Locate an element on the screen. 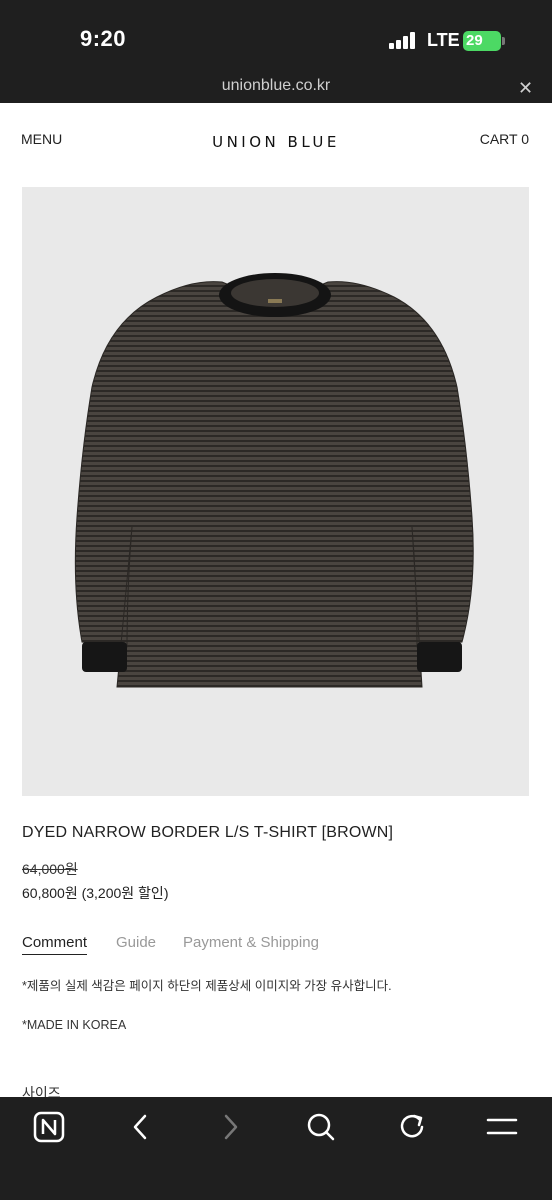  origin-note: *MADE IN KOREA is located at coordinates (74, 1025).